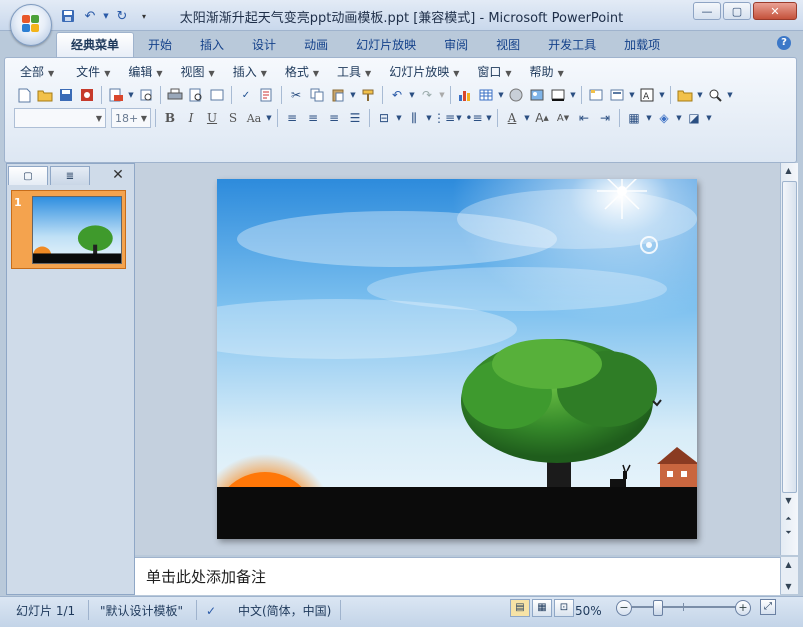  I want to click on maximize-button: ▢, so click(737, 11).